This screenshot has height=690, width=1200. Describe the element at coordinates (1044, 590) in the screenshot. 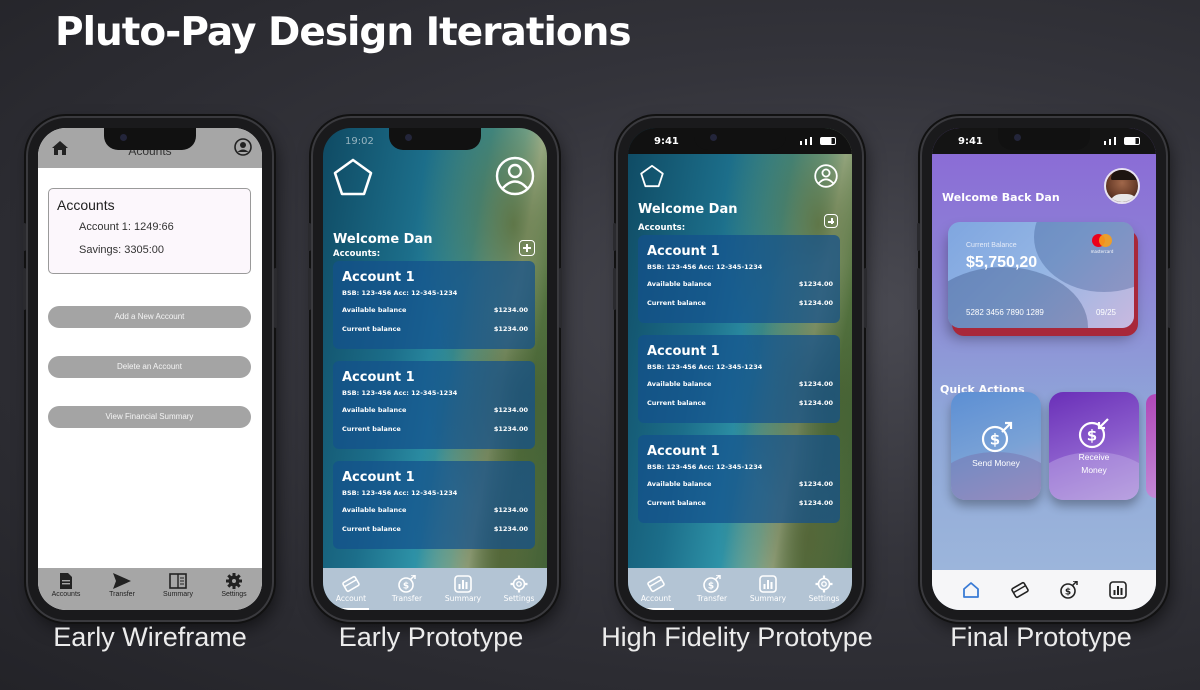

I see `final-bottom-nav: $` at that location.